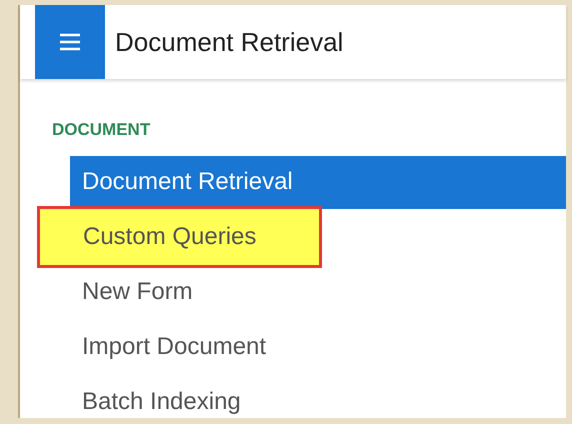 The height and width of the screenshot is (424, 572). I want to click on nav-item: Import Document, so click(318, 347).